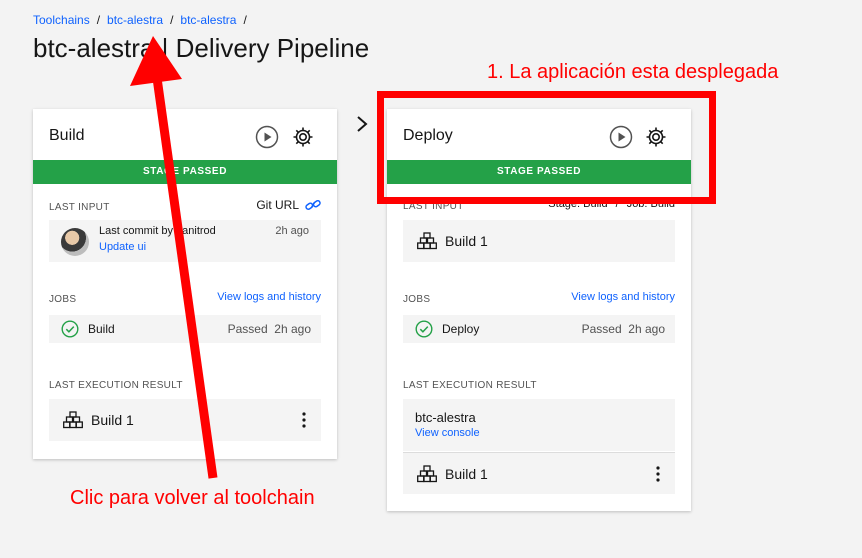 The width and height of the screenshot is (862, 558). I want to click on git-url-link: Git URL, so click(288, 205).